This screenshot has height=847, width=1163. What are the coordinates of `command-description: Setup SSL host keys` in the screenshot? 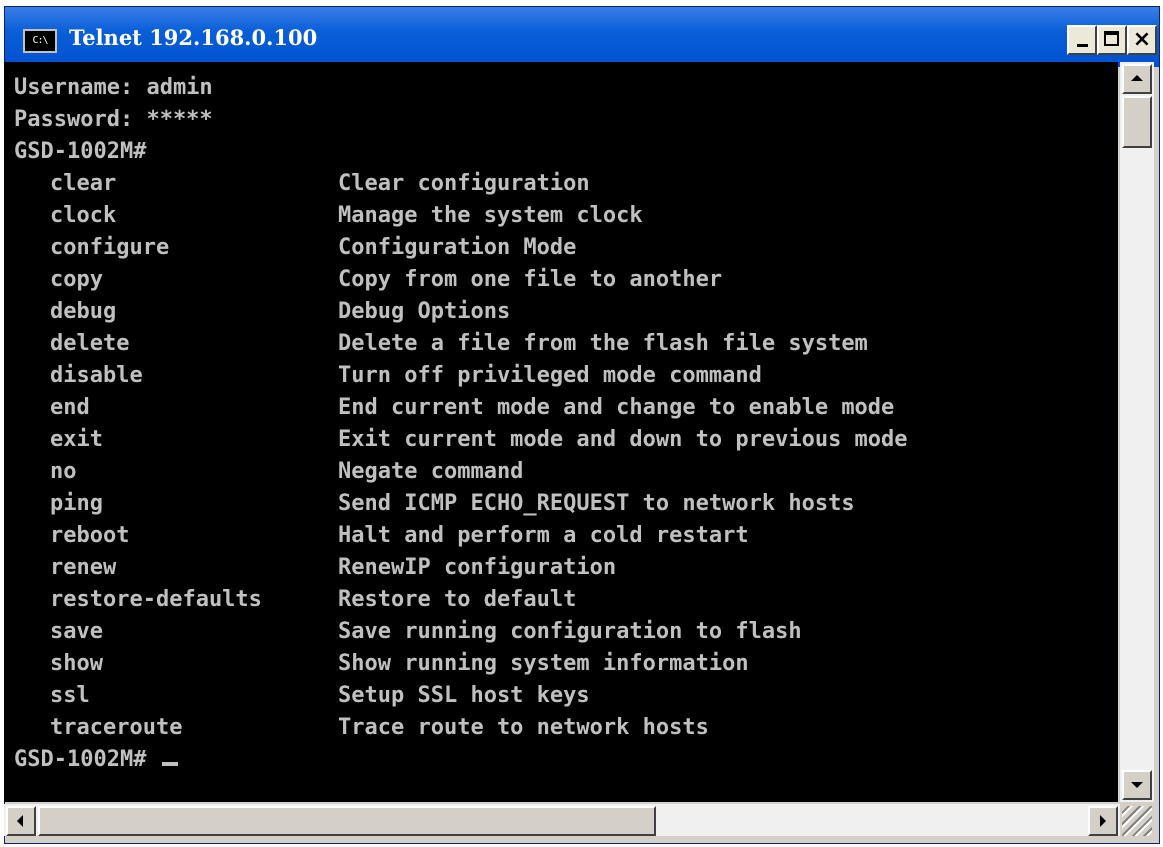 It's located at (464, 695).